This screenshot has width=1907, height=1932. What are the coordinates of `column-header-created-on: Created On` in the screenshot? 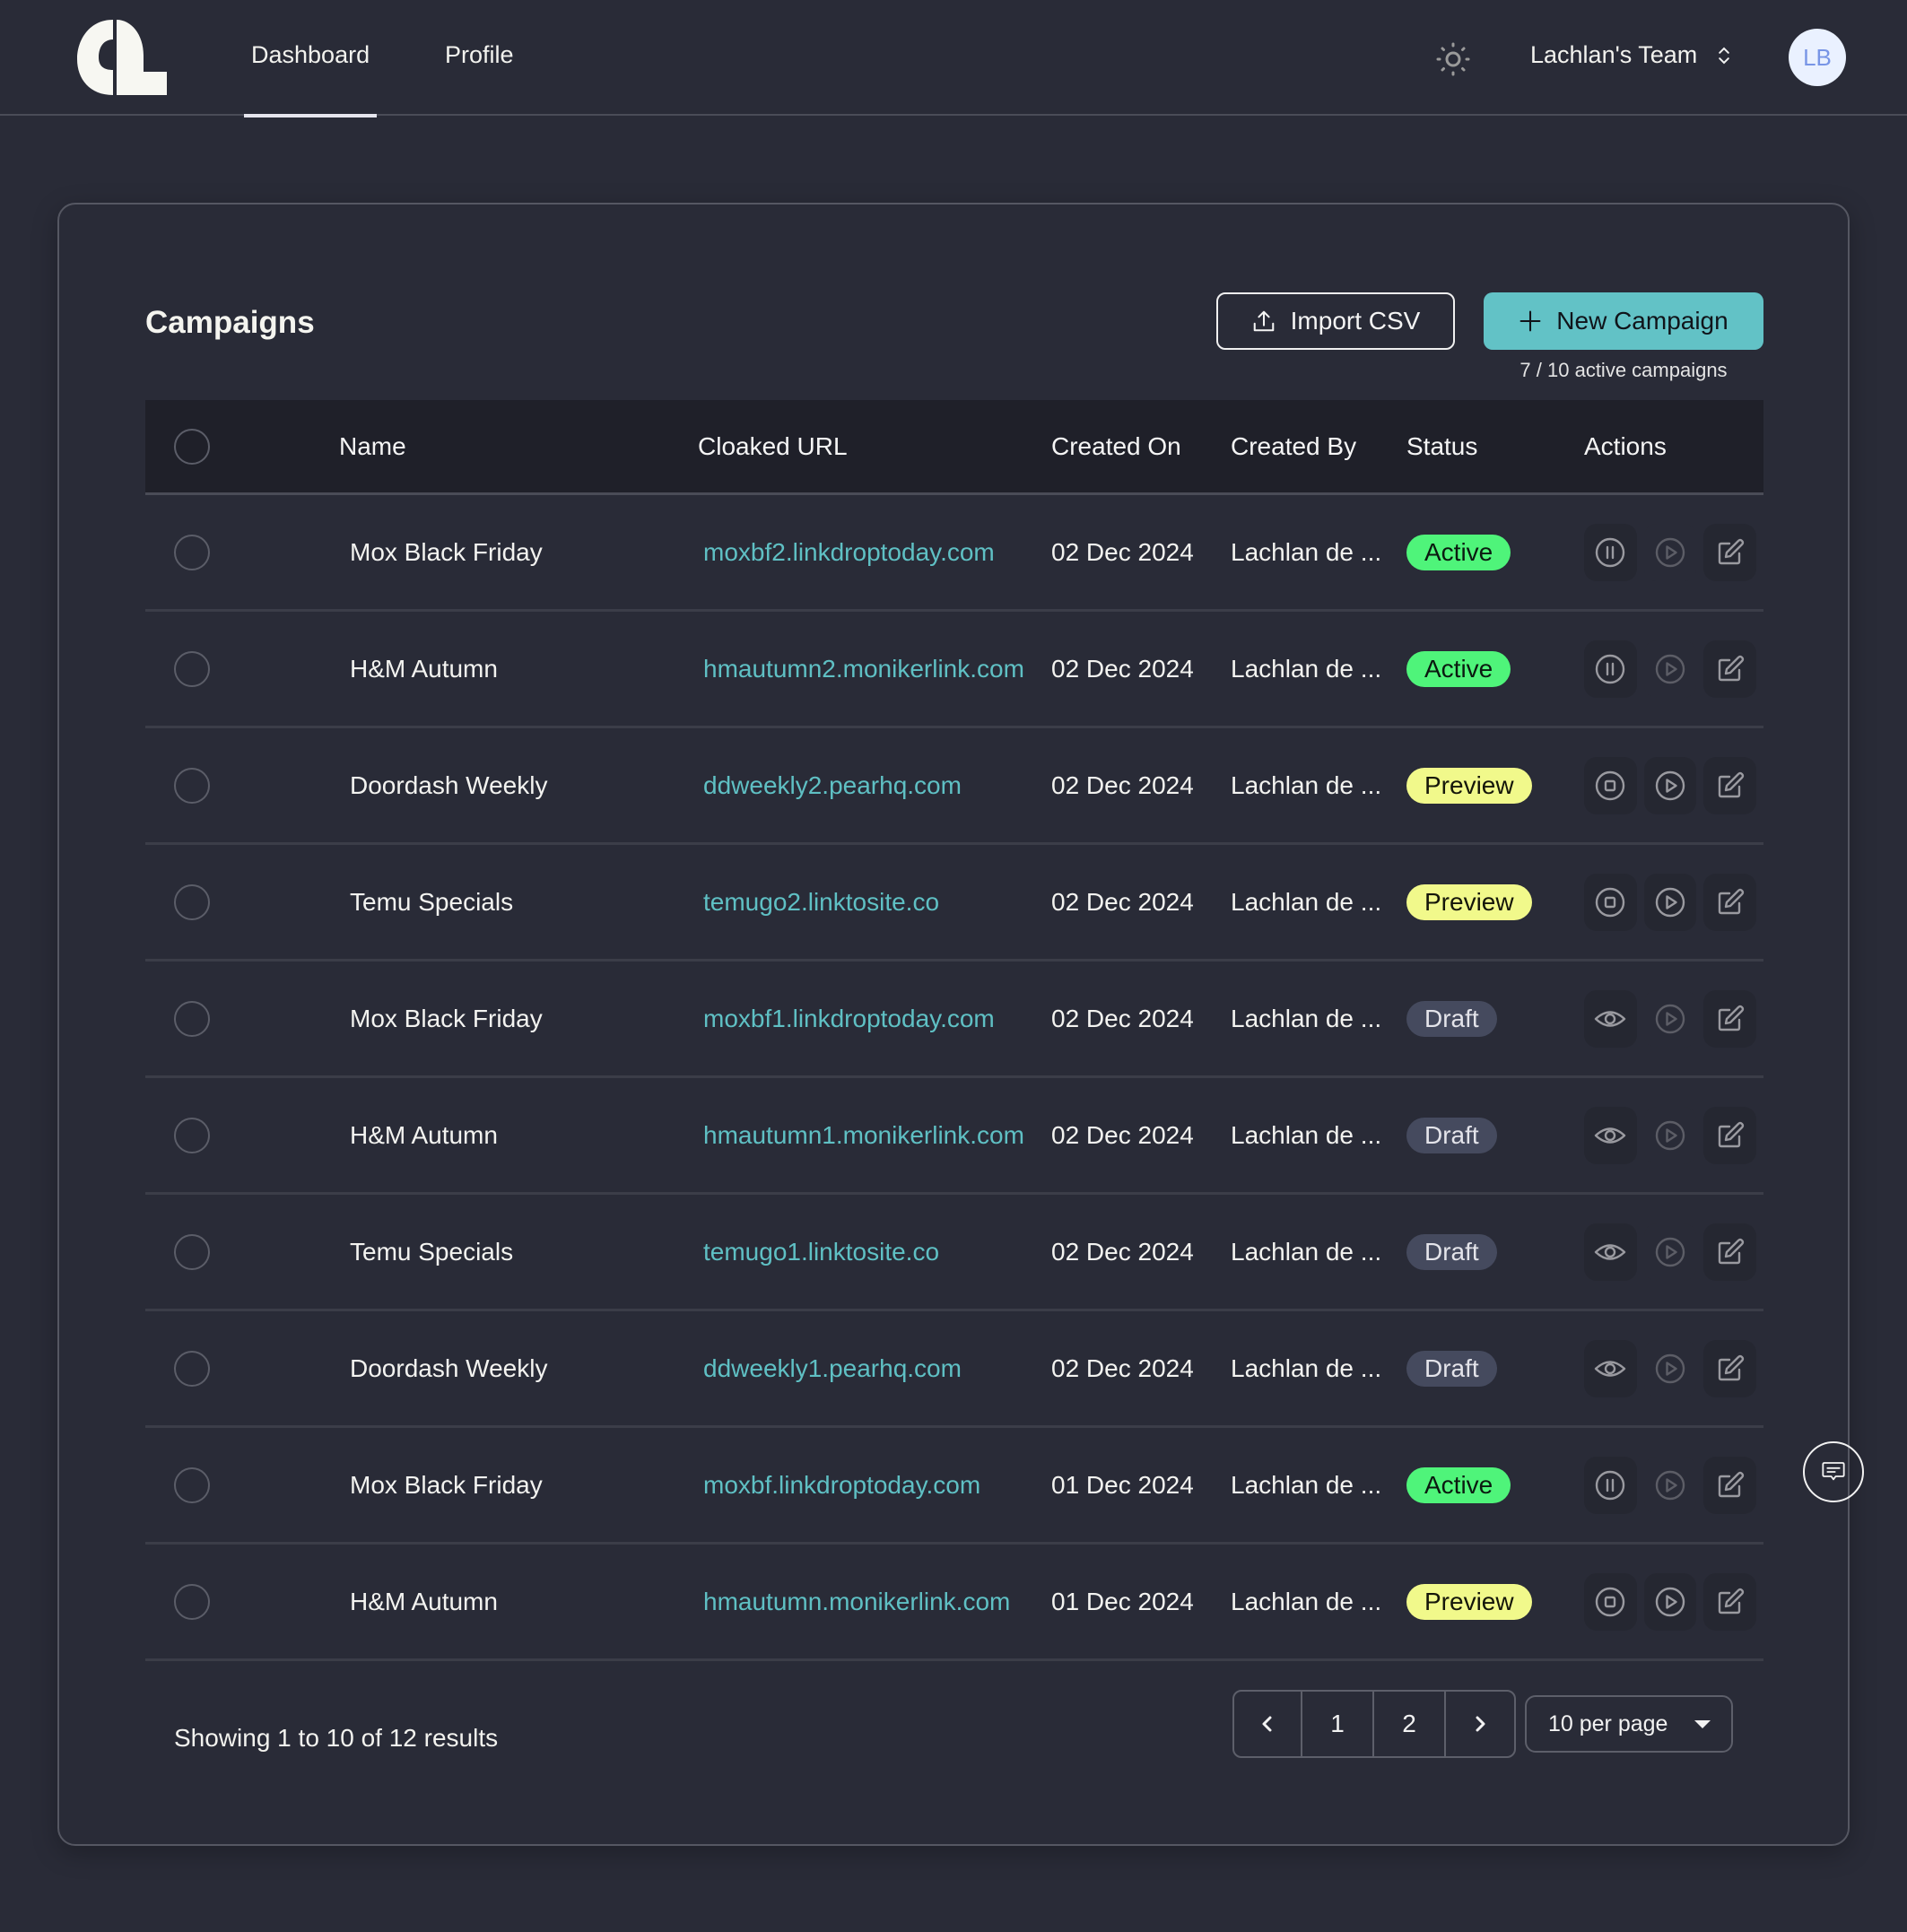 It's located at (1141, 446).